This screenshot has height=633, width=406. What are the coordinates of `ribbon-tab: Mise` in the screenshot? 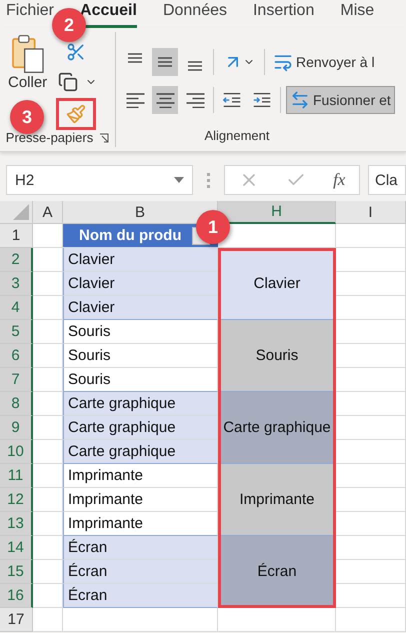 It's located at (357, 15).